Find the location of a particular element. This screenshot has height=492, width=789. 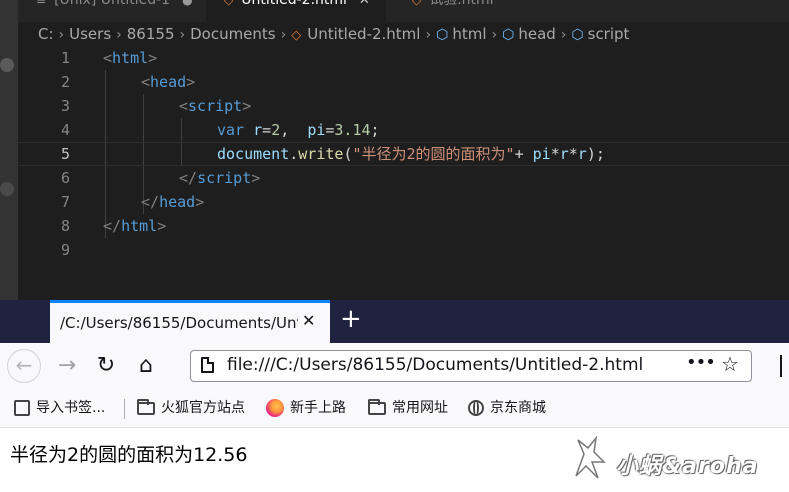

editor-tab-shiyan: ◇ 试验.html is located at coordinates (490, 11).